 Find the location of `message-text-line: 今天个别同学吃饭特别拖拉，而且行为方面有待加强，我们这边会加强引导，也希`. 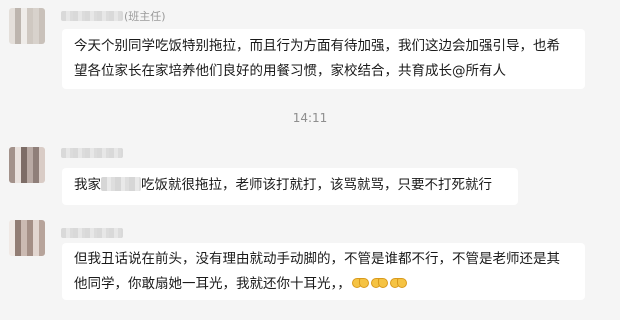

message-text-line: 今天个别同学吃饭特别拖拉，而且行为方面有待加强，我们这边会加强引导，也希 is located at coordinates (317, 46).